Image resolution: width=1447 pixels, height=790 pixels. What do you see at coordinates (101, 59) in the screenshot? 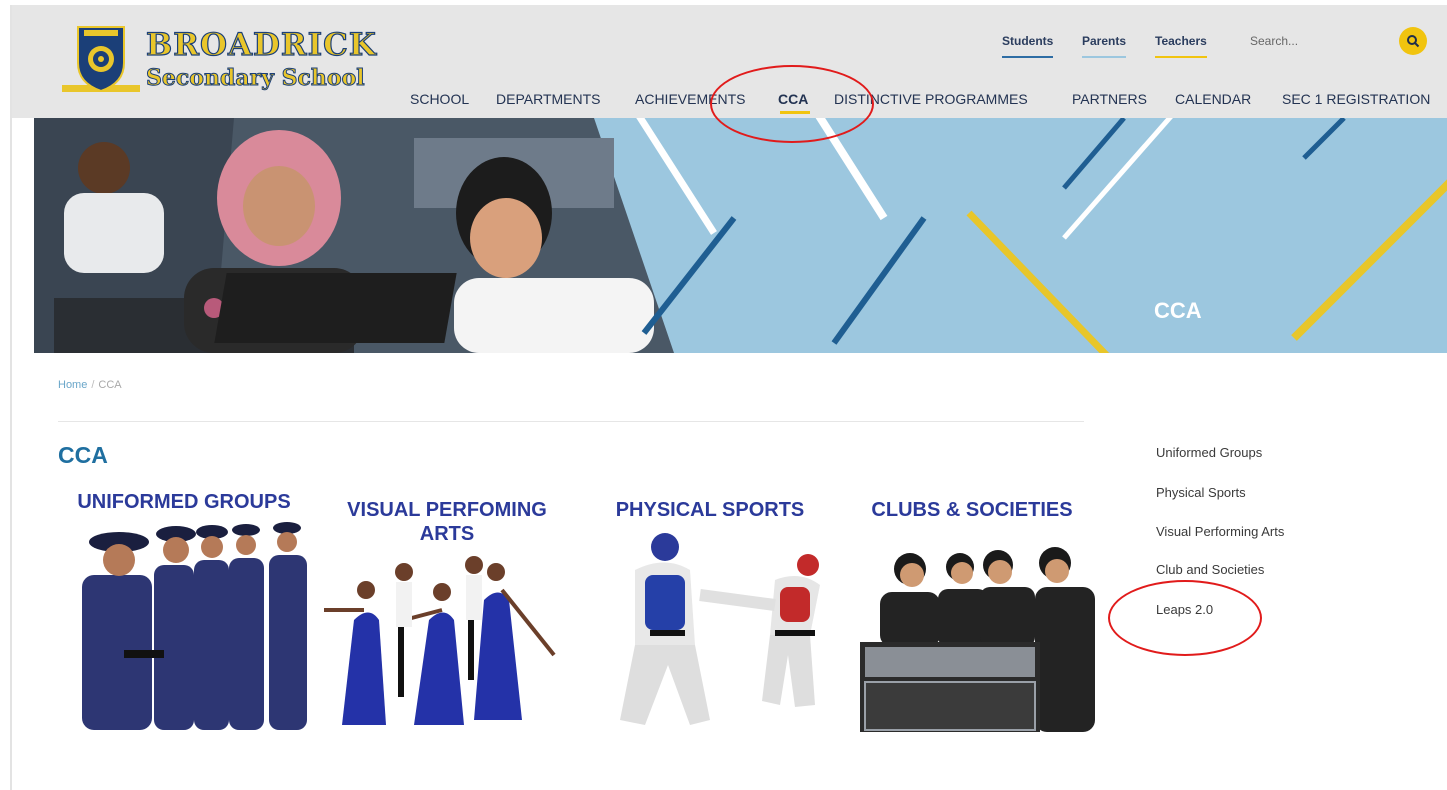
I see `school-crest-logo` at bounding box center [101, 59].